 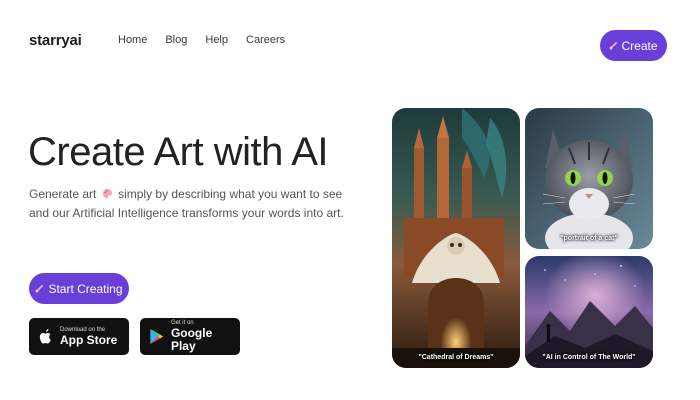 I want to click on apple-icon, so click(x=45, y=336).